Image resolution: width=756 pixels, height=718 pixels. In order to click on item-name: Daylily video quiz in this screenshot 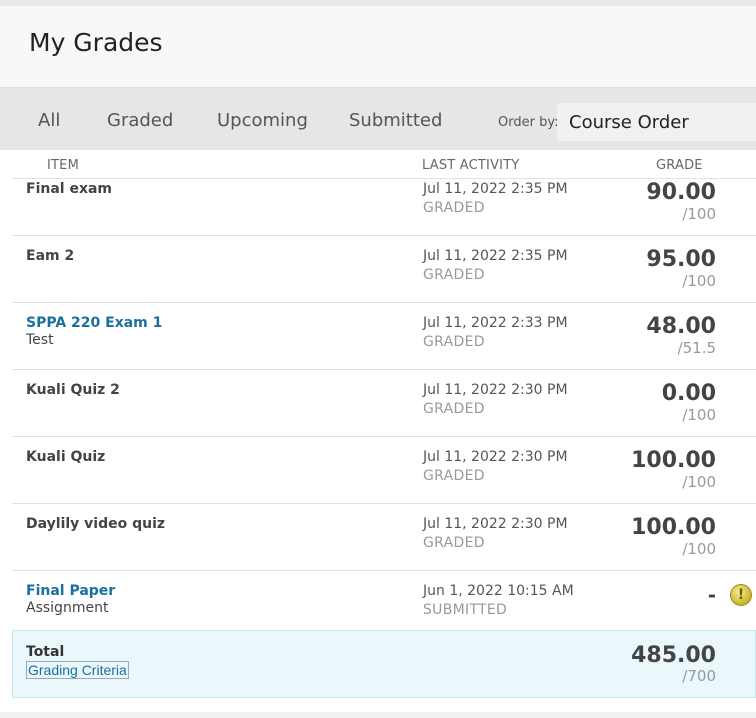, I will do `click(96, 524)`.